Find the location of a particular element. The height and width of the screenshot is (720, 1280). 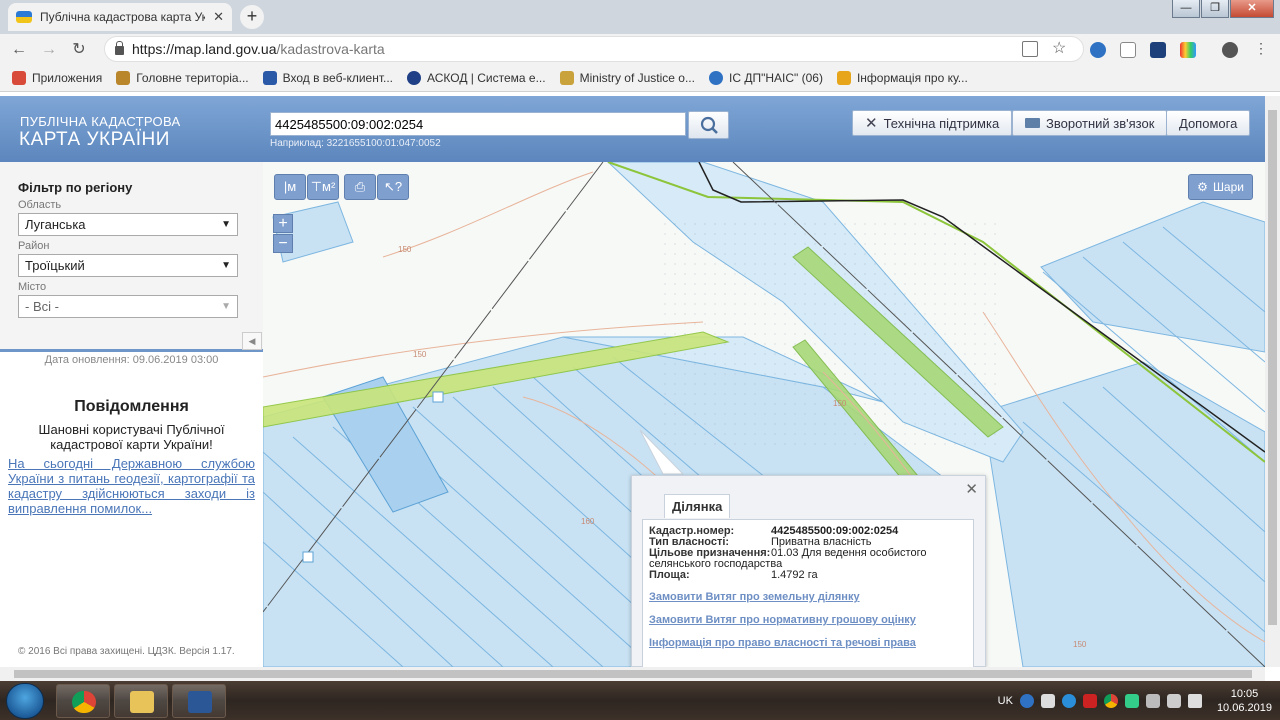

taskbar-word is located at coordinates (199, 701).